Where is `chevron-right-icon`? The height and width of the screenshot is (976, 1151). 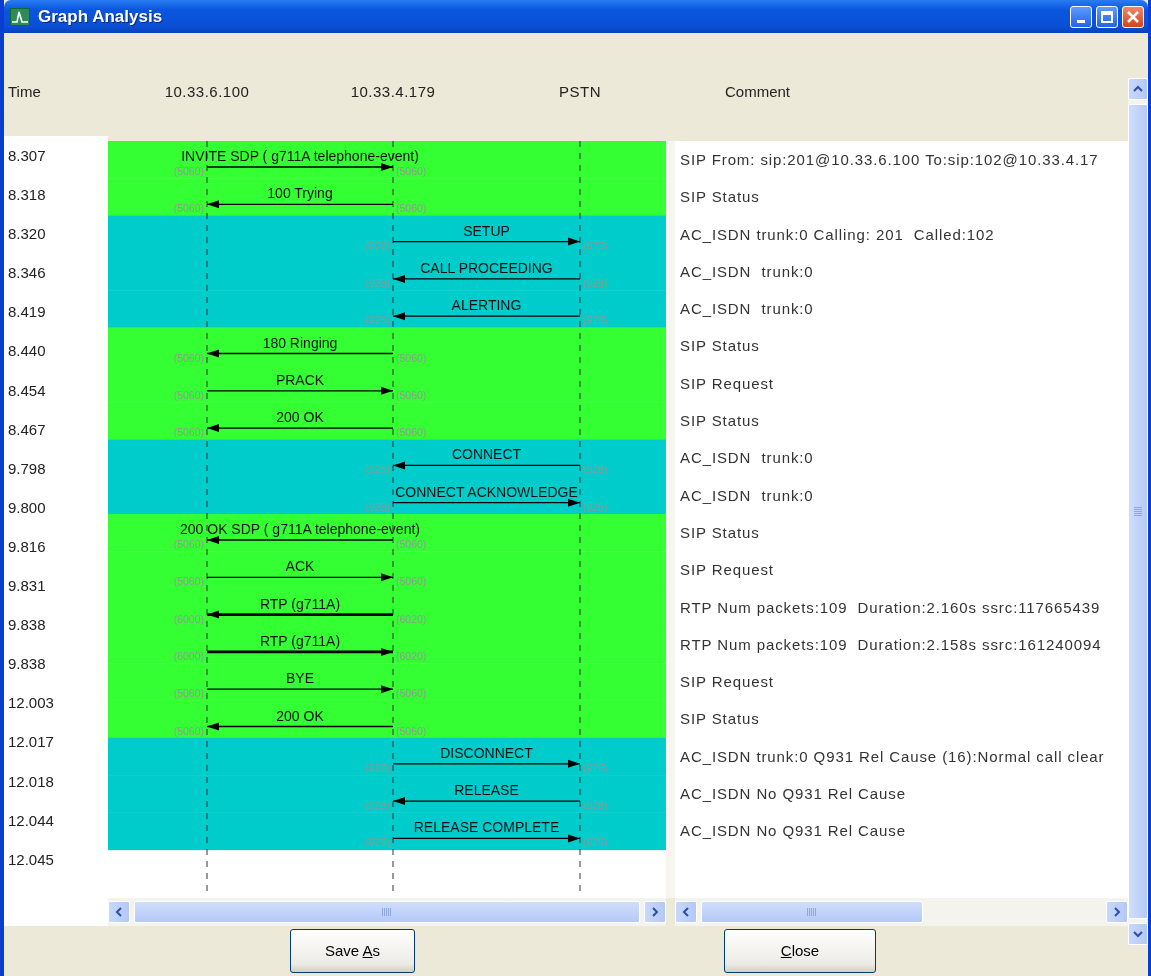 chevron-right-icon is located at coordinates (1117, 912).